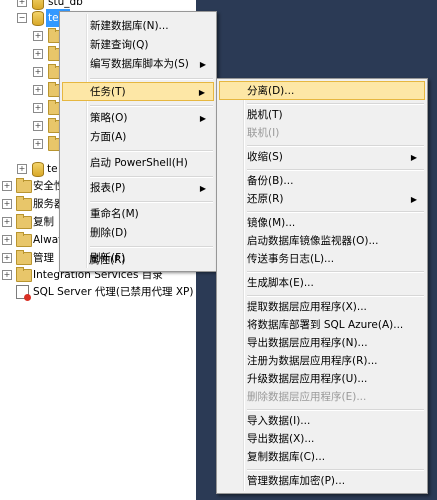 The image size is (437, 500). Describe the element at coordinates (151, 260) in the screenshot. I see `menu-item-properties: 属性(R)` at that location.